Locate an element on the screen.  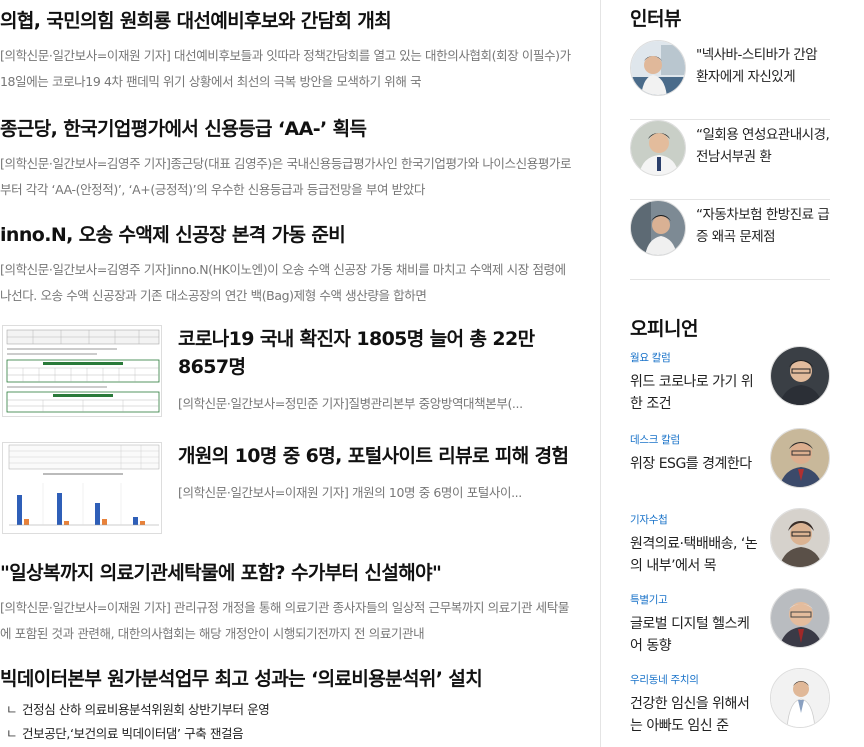
interview-headline: “자동차보험 한방진료 급증 왜곡 문제점 is located at coordinates (764, 226).